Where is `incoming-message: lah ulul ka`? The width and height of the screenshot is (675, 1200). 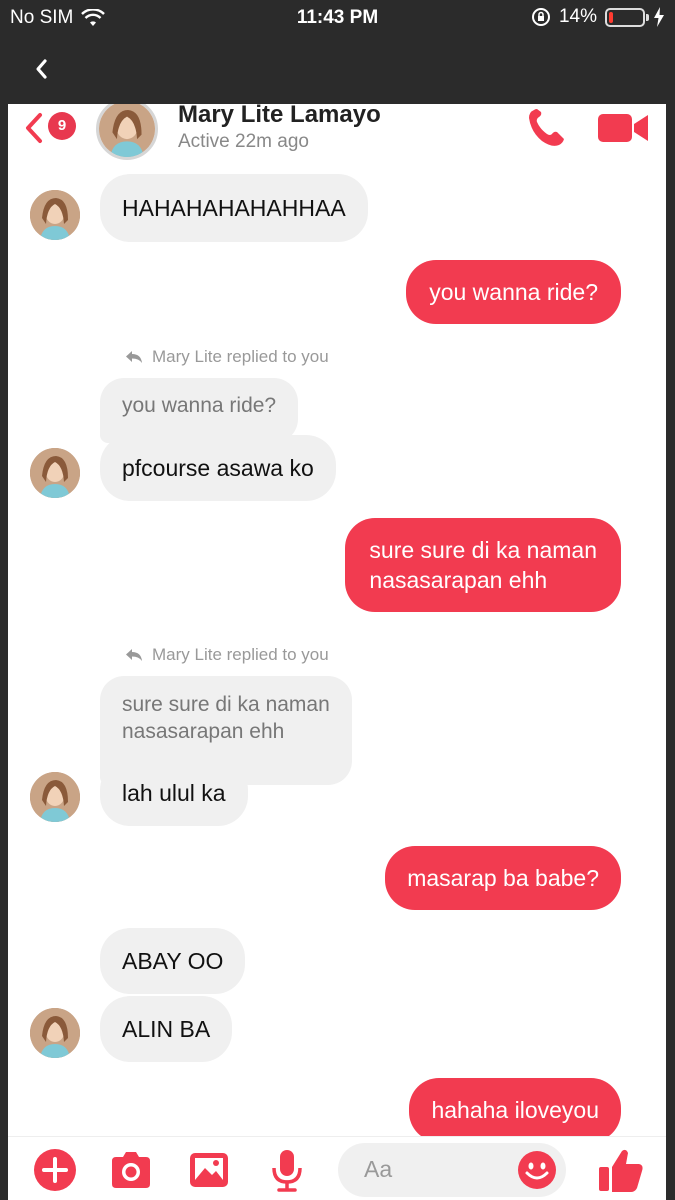 incoming-message: lah ulul ka is located at coordinates (174, 793).